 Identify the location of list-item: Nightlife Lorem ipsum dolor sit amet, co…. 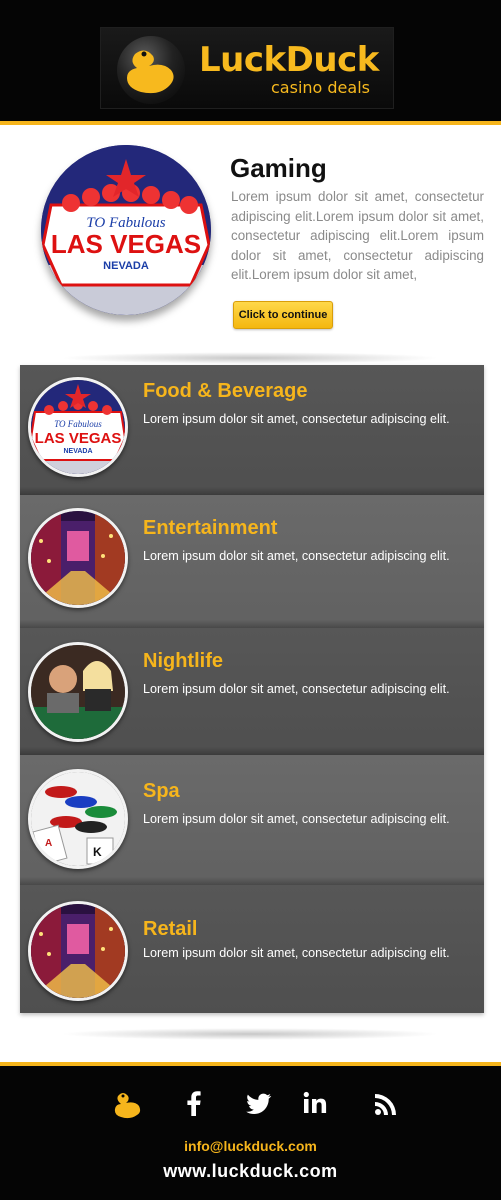
(252, 691).